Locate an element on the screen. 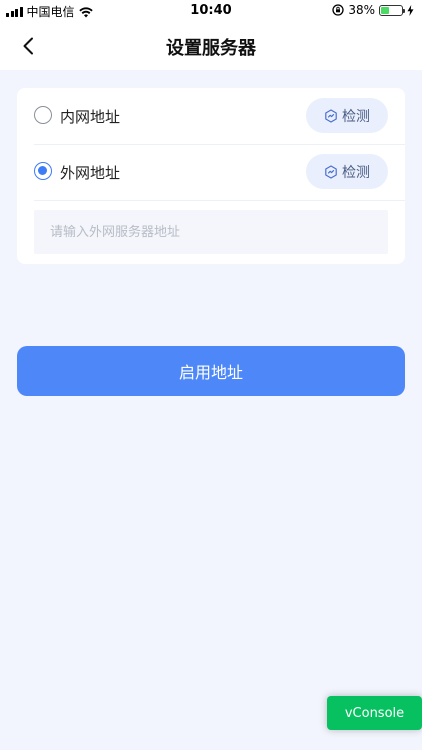 This screenshot has height=750, width=422. divider is located at coordinates (219, 200).